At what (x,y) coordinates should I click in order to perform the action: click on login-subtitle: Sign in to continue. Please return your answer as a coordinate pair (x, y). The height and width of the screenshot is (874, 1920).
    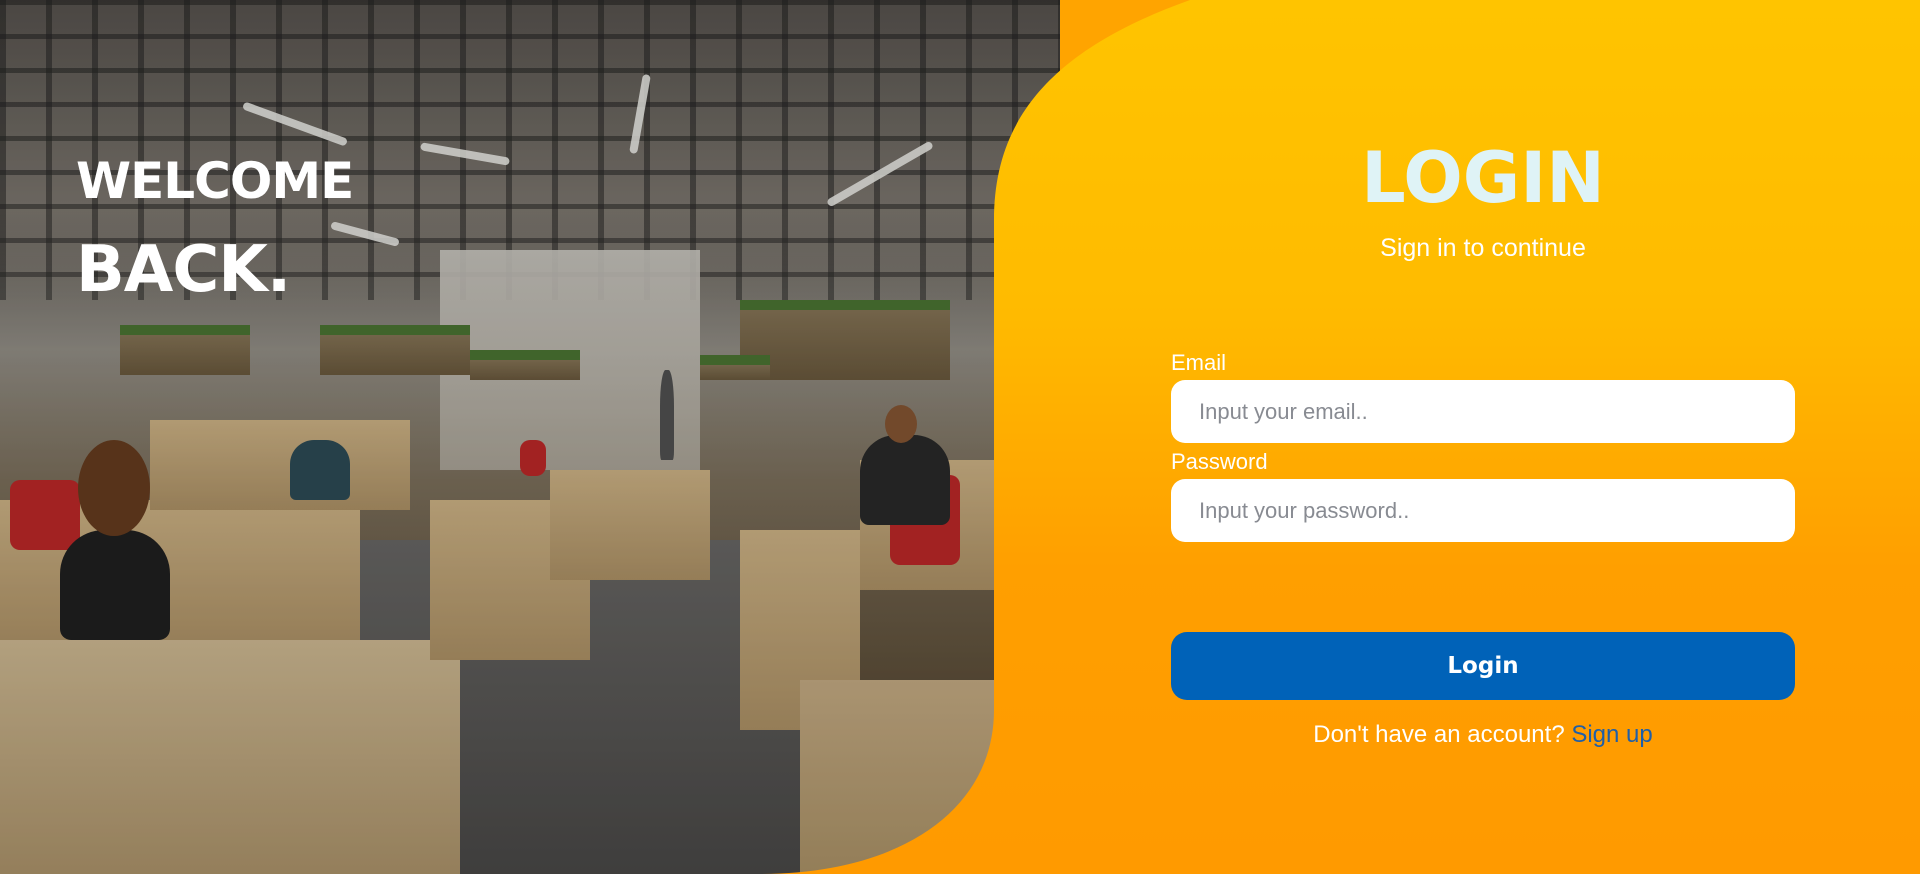
    Looking at the image, I should click on (1483, 248).